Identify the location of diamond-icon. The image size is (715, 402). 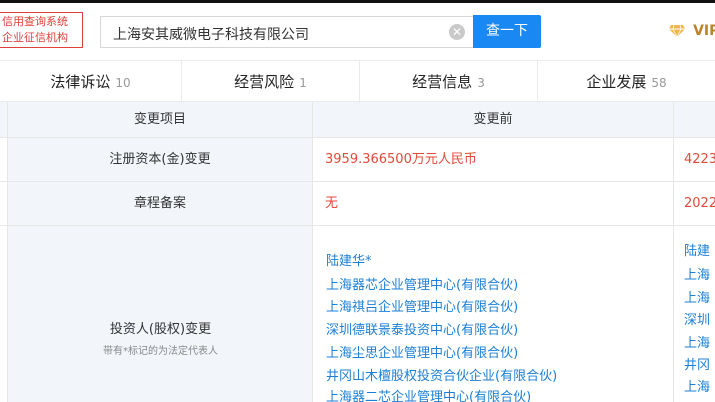
(677, 31).